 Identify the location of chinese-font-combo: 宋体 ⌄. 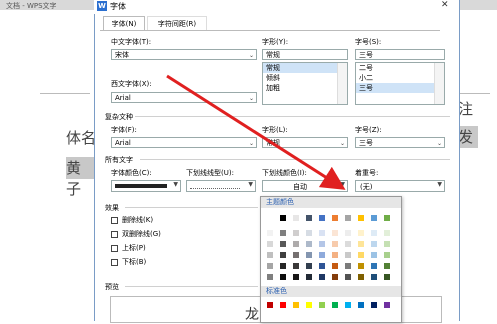
(184, 54).